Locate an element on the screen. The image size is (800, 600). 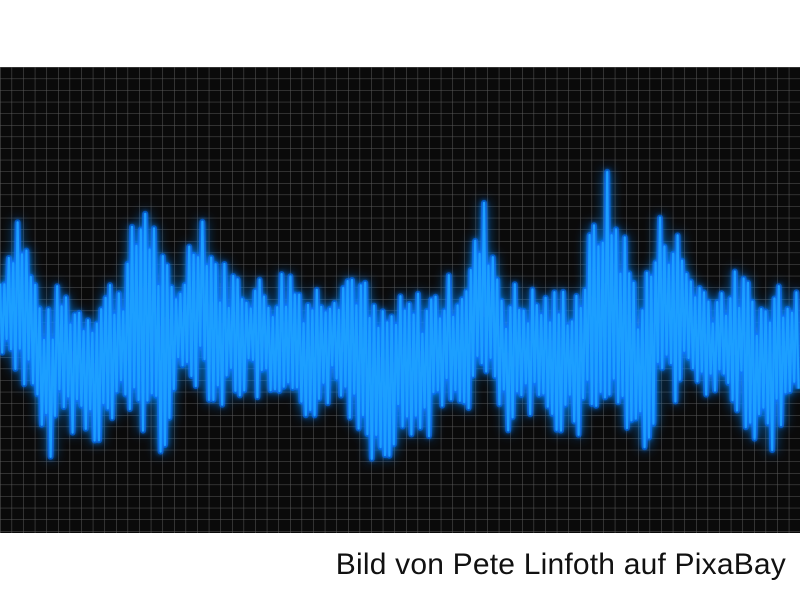
image-credit: Bild von Pete Linfoth auf PixaBay is located at coordinates (560, 564).